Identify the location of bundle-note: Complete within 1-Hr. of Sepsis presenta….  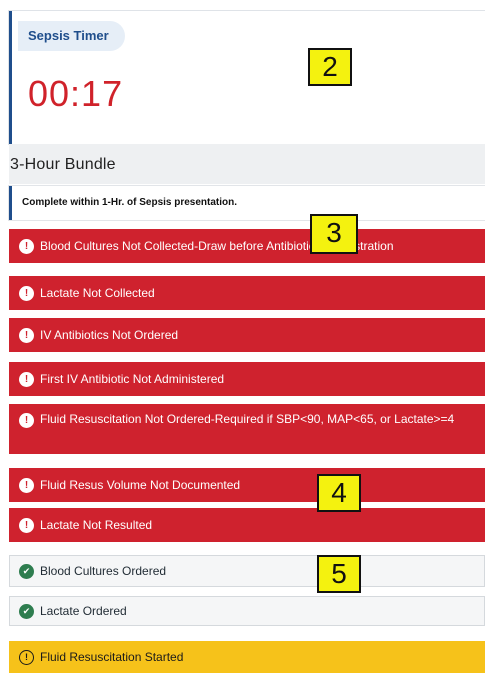
(247, 203).